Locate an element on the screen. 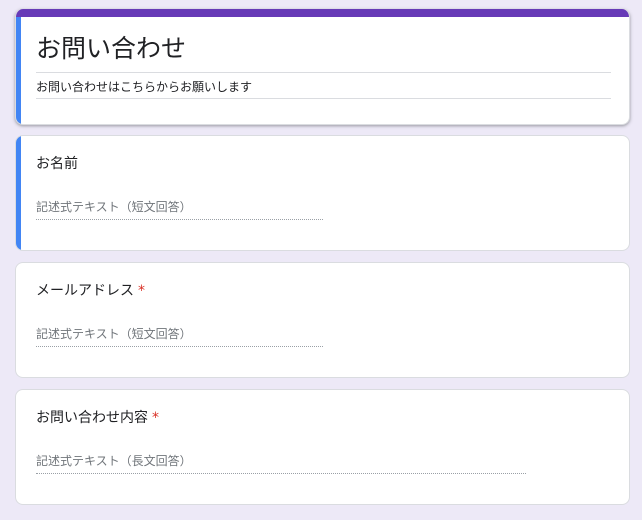 The height and width of the screenshot is (520, 642). question-title: お問い合わせ内容 * is located at coordinates (97, 418).